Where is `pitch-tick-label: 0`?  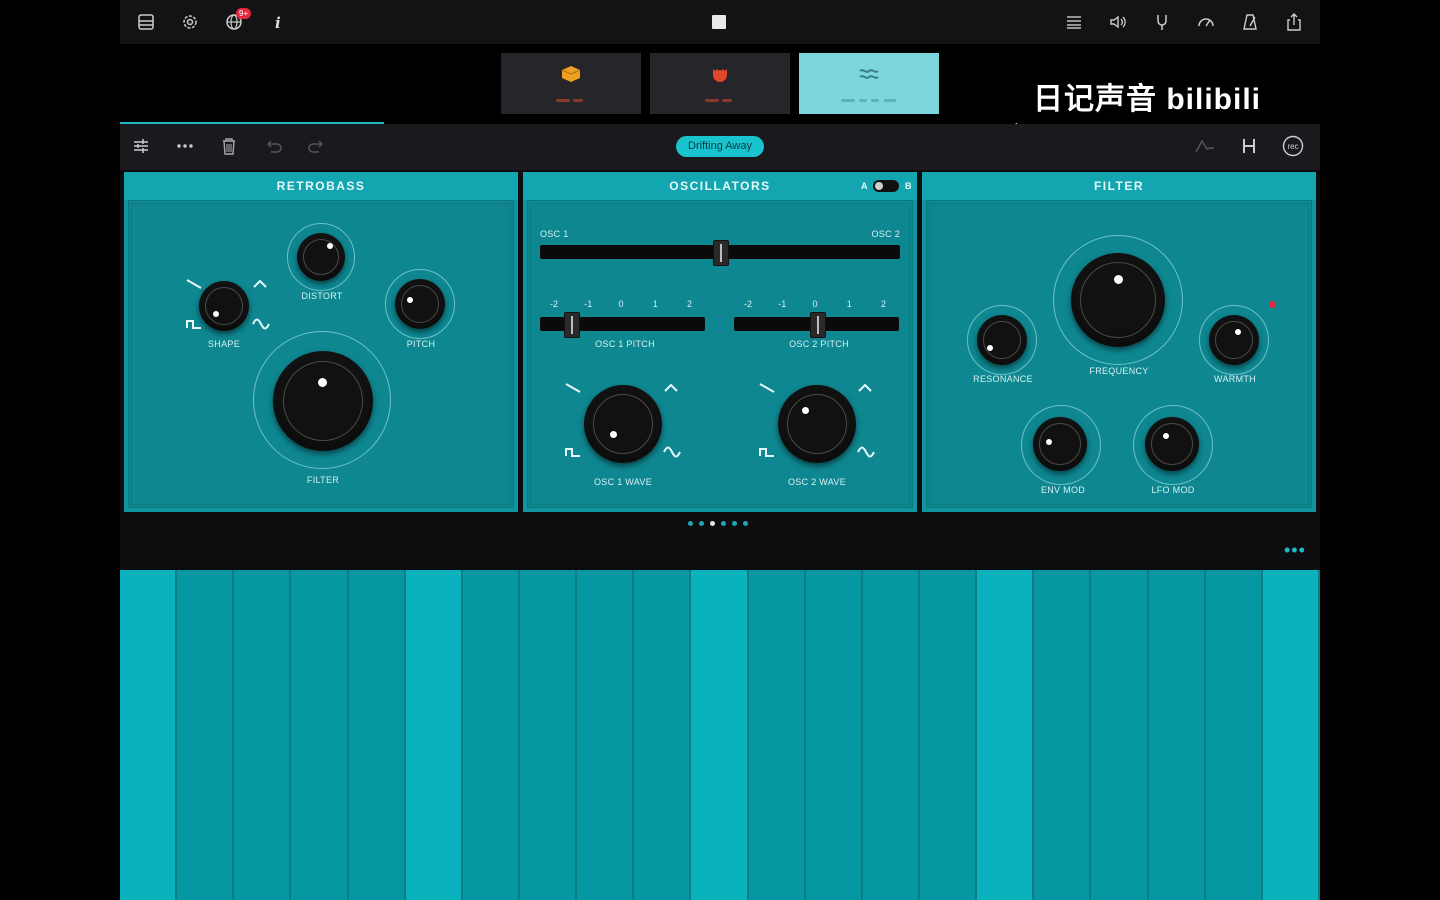
pitch-tick-label: 0 is located at coordinates (815, 304).